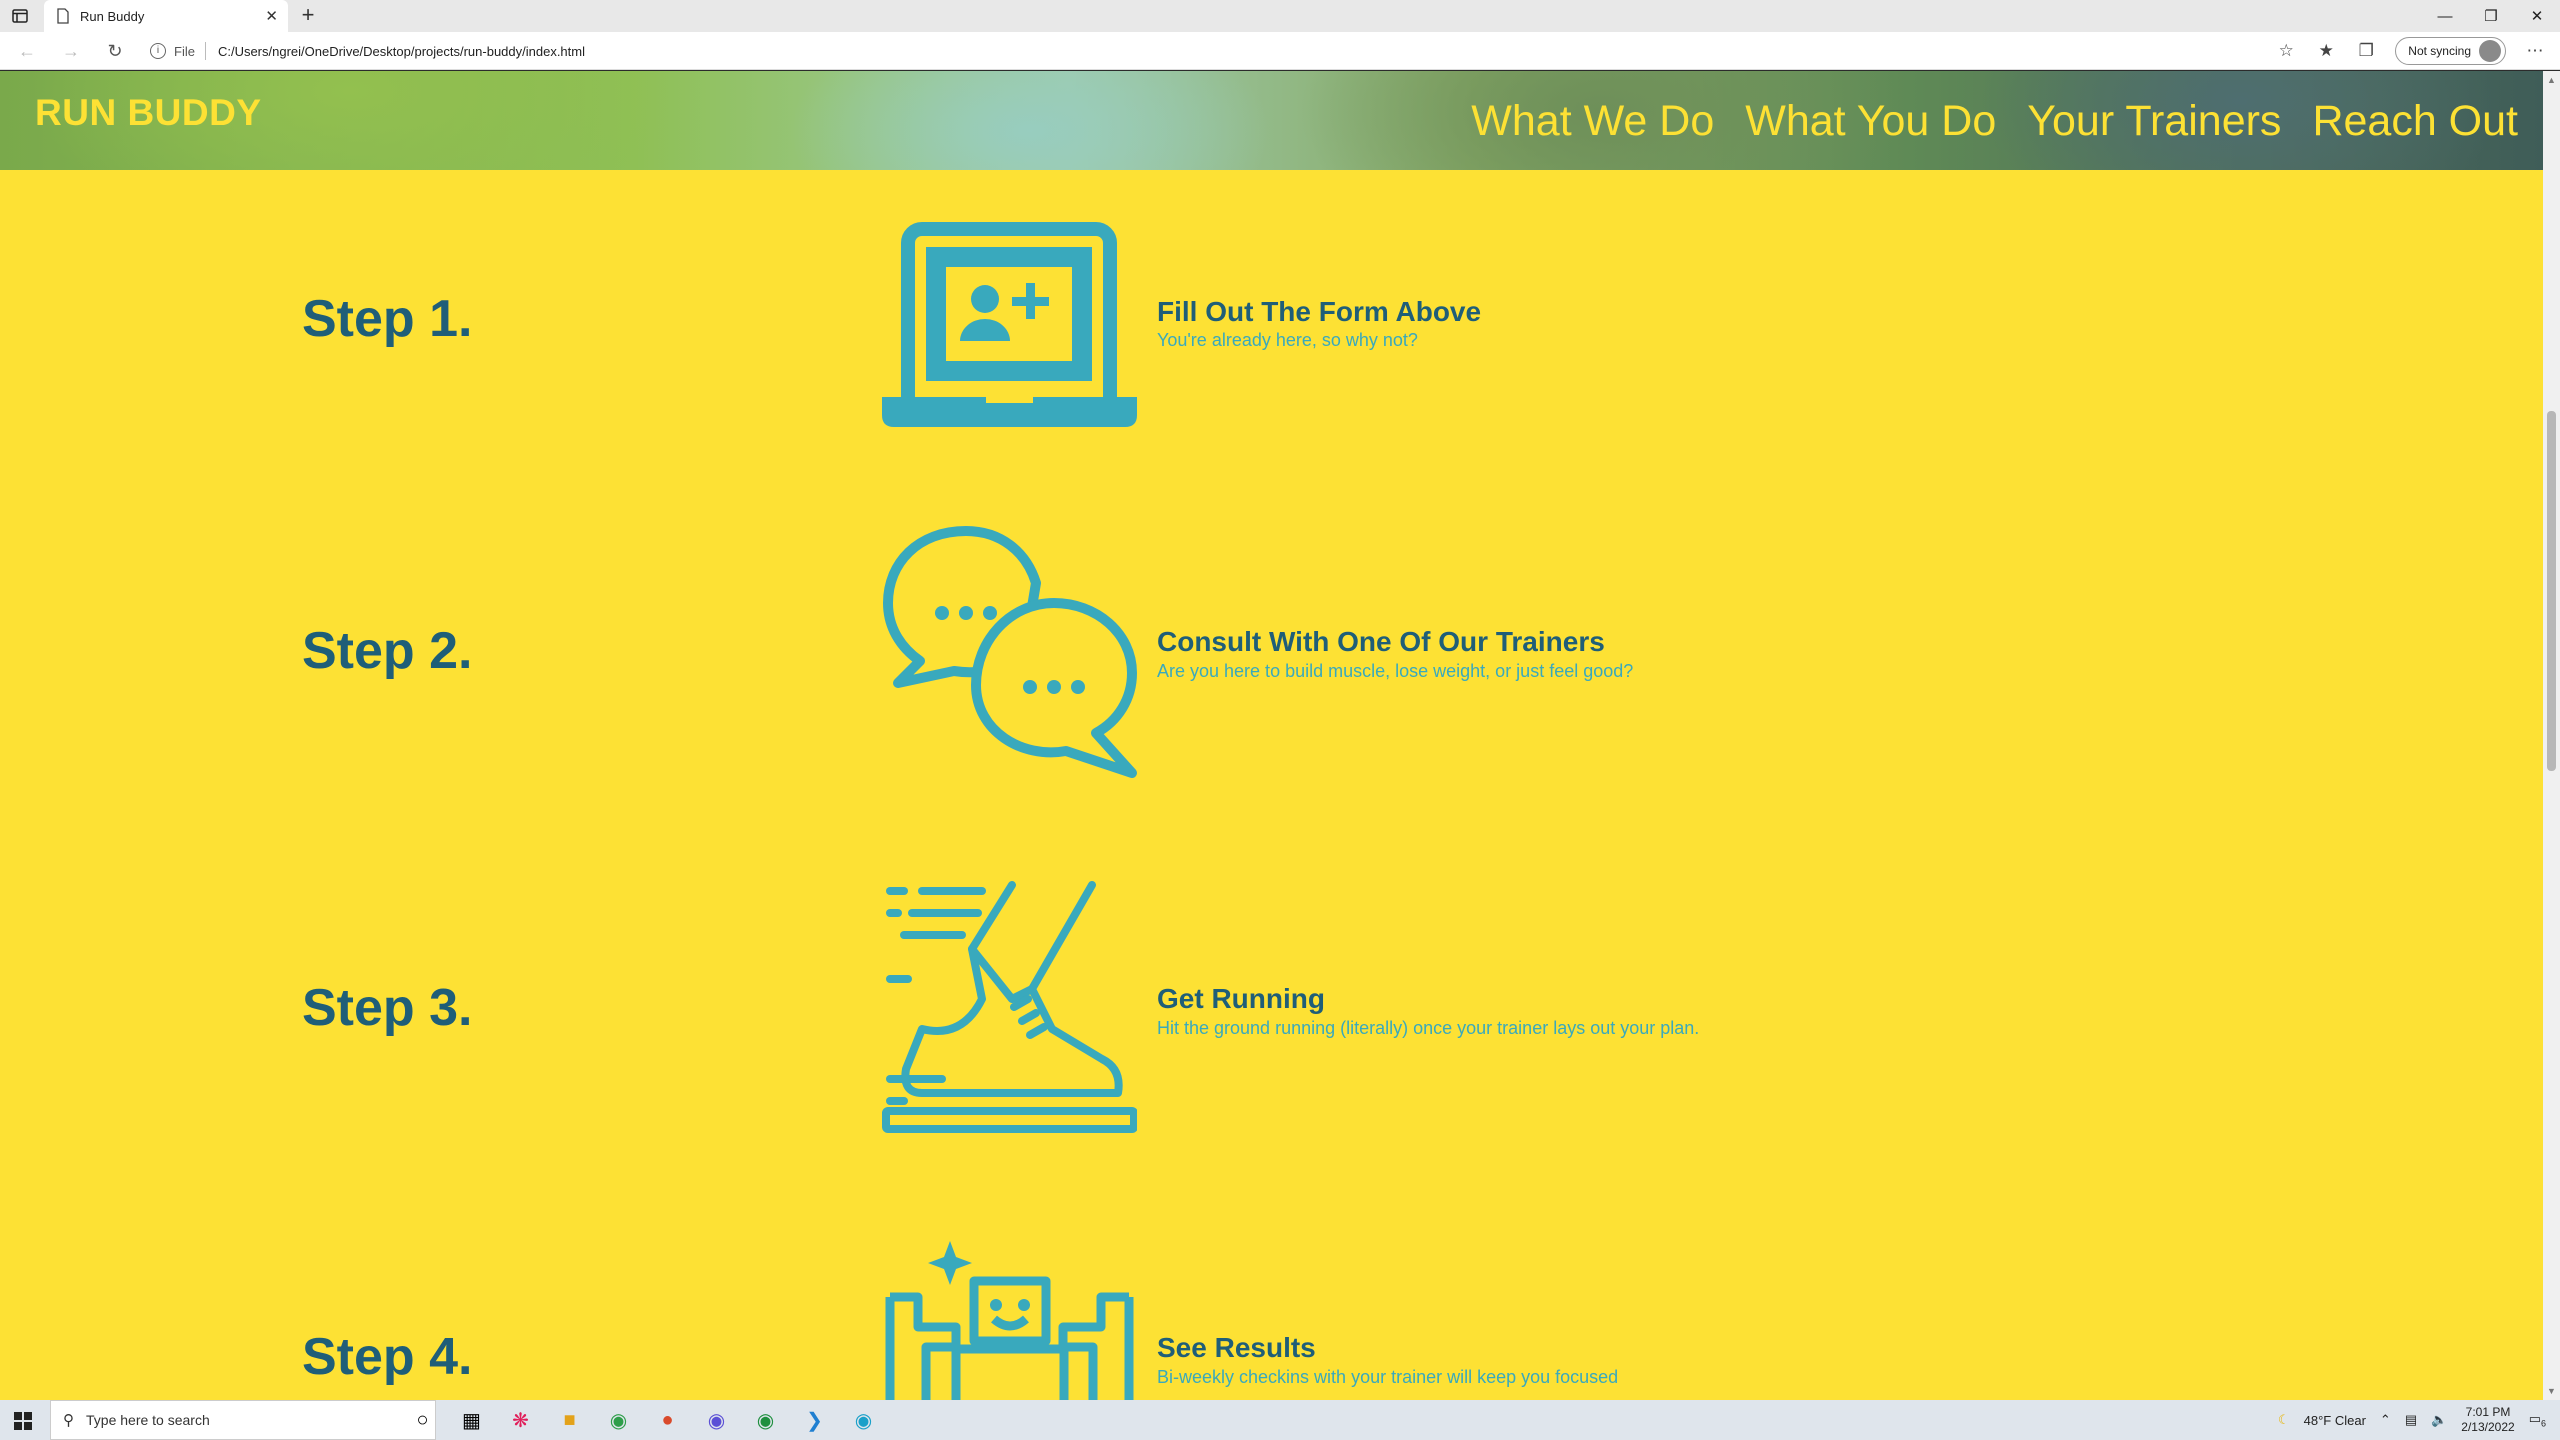 This screenshot has height=1440, width=2560. What do you see at coordinates (2385, 1420) in the screenshot?
I see `show-hidden-icons-icon: ⌃` at bounding box center [2385, 1420].